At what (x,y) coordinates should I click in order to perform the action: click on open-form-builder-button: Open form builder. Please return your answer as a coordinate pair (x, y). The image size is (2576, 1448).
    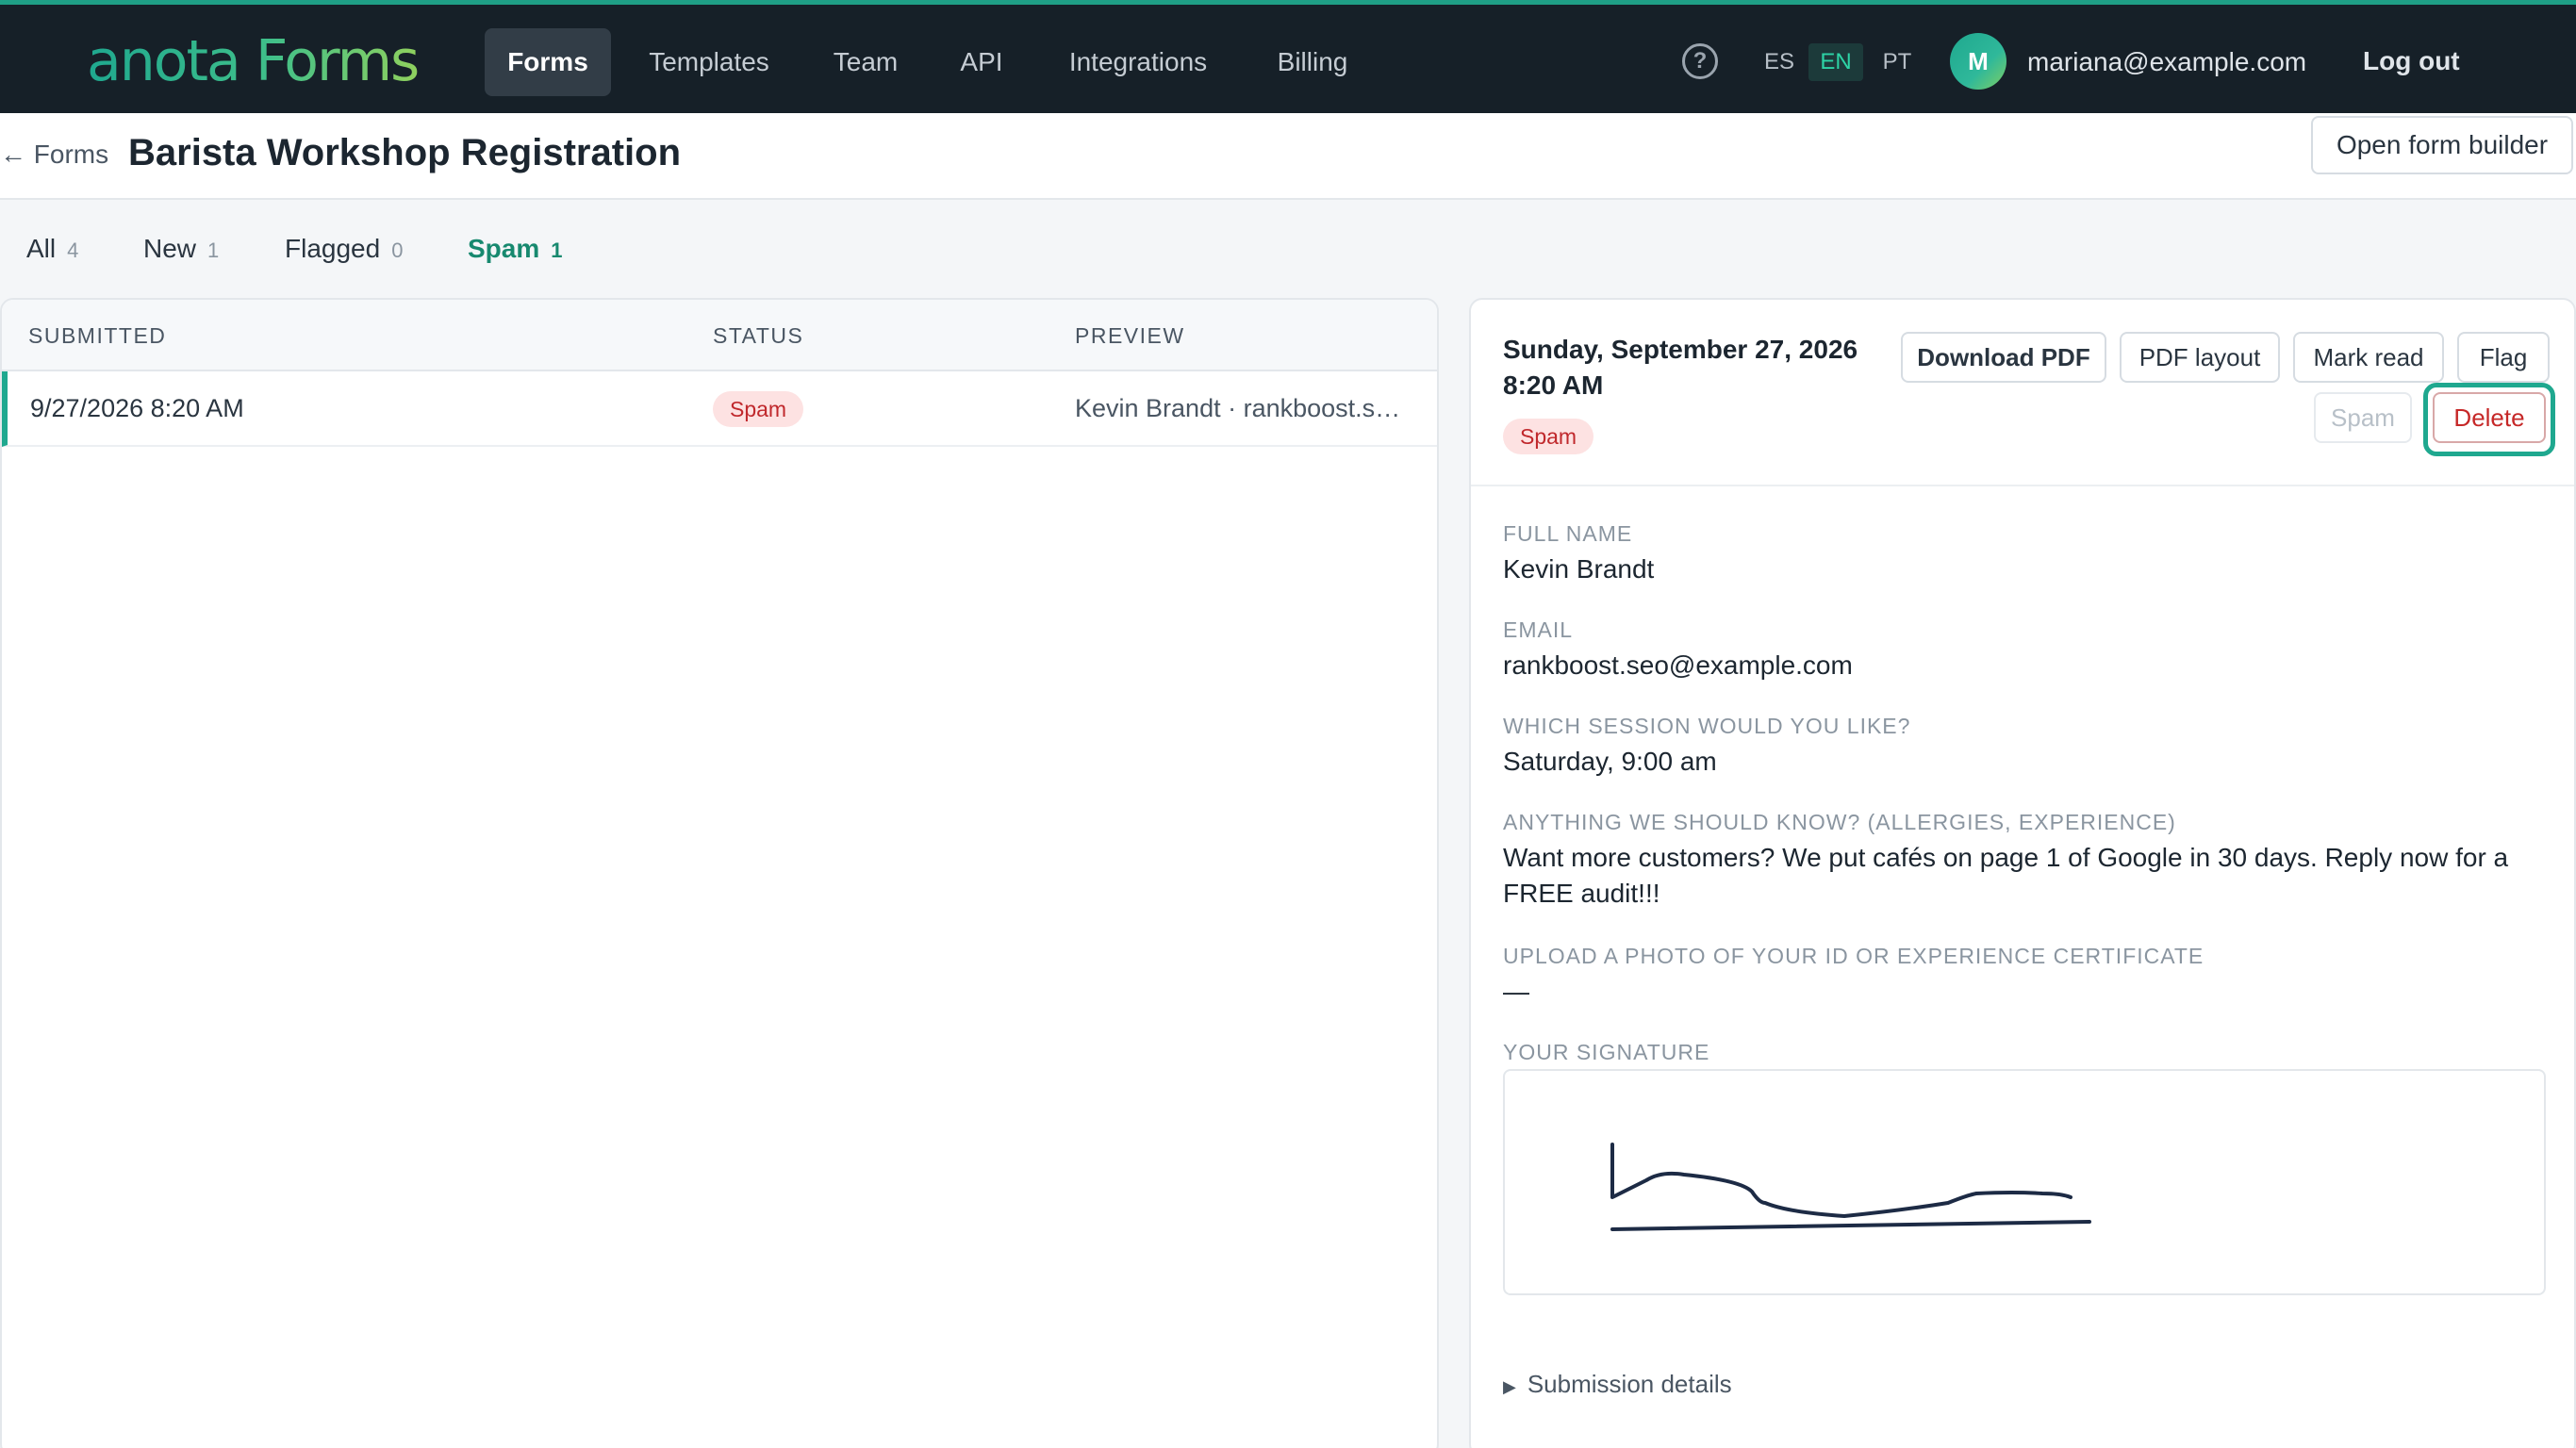
    Looking at the image, I should click on (2442, 145).